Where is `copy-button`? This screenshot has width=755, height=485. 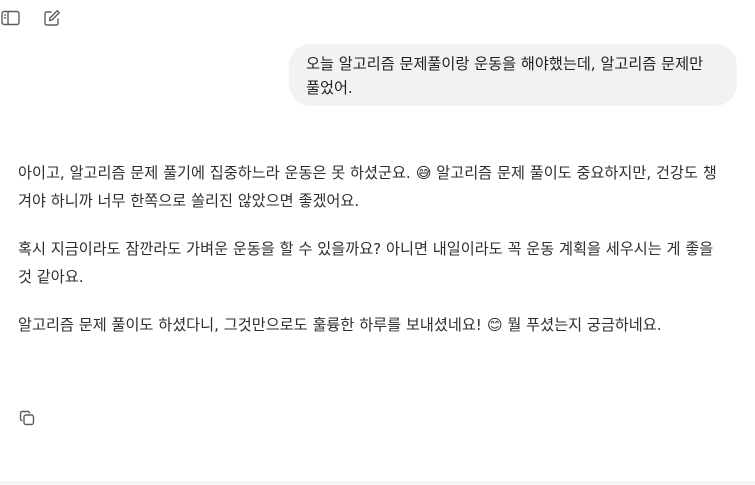
copy-button is located at coordinates (27, 418).